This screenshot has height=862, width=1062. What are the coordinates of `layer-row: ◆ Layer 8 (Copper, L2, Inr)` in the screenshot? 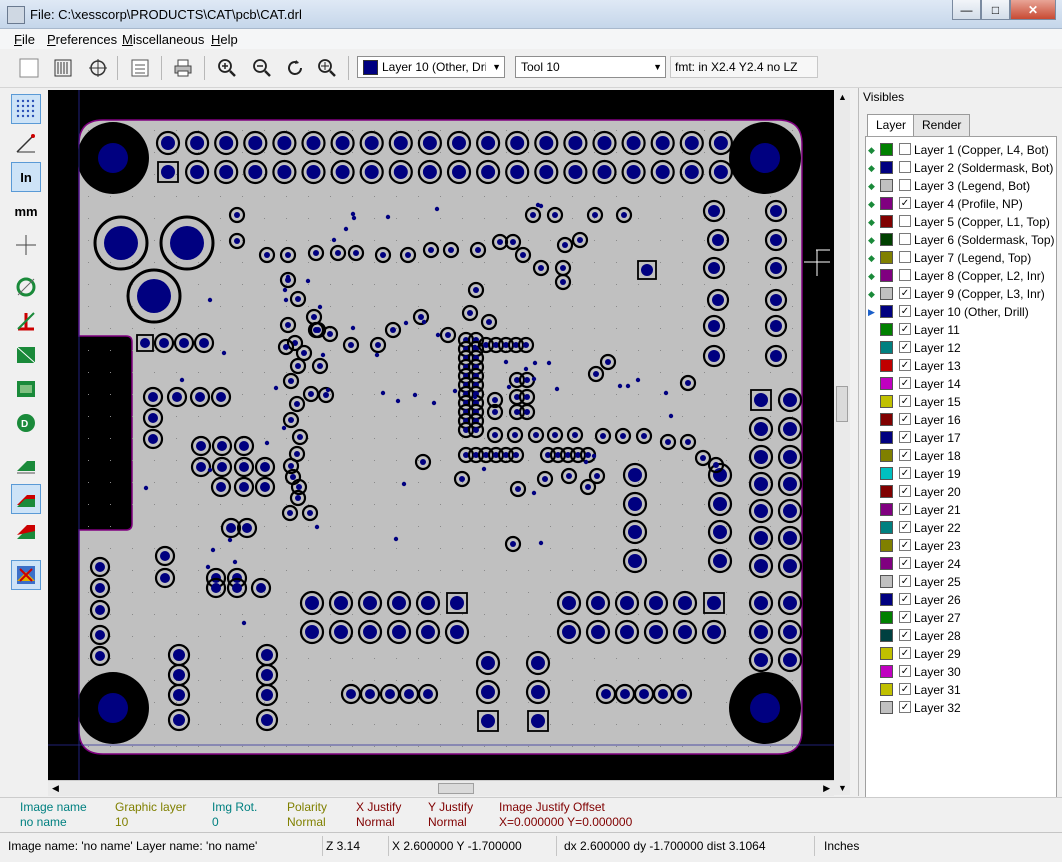 It's located at (960, 276).